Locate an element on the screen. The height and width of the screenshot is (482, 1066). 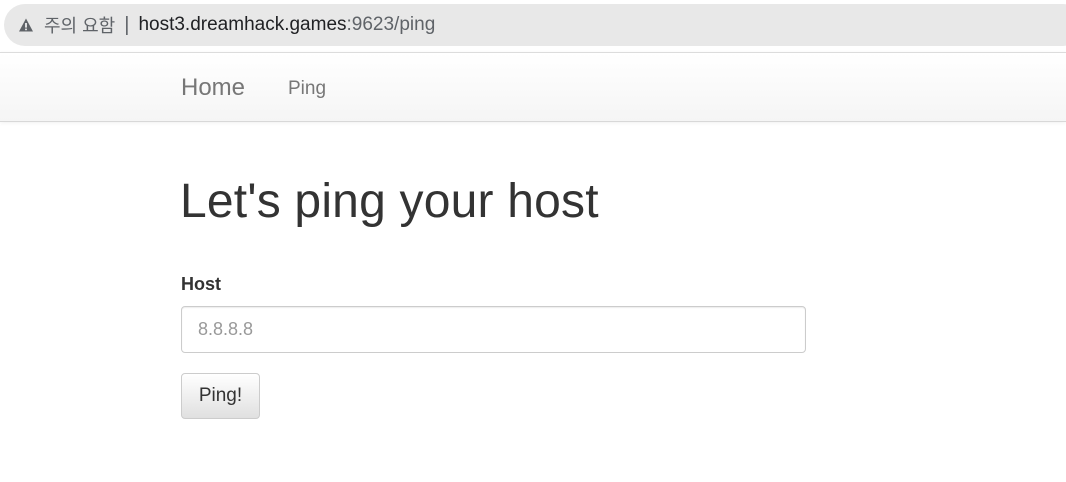
url-path: :9623/ping is located at coordinates (391, 24).